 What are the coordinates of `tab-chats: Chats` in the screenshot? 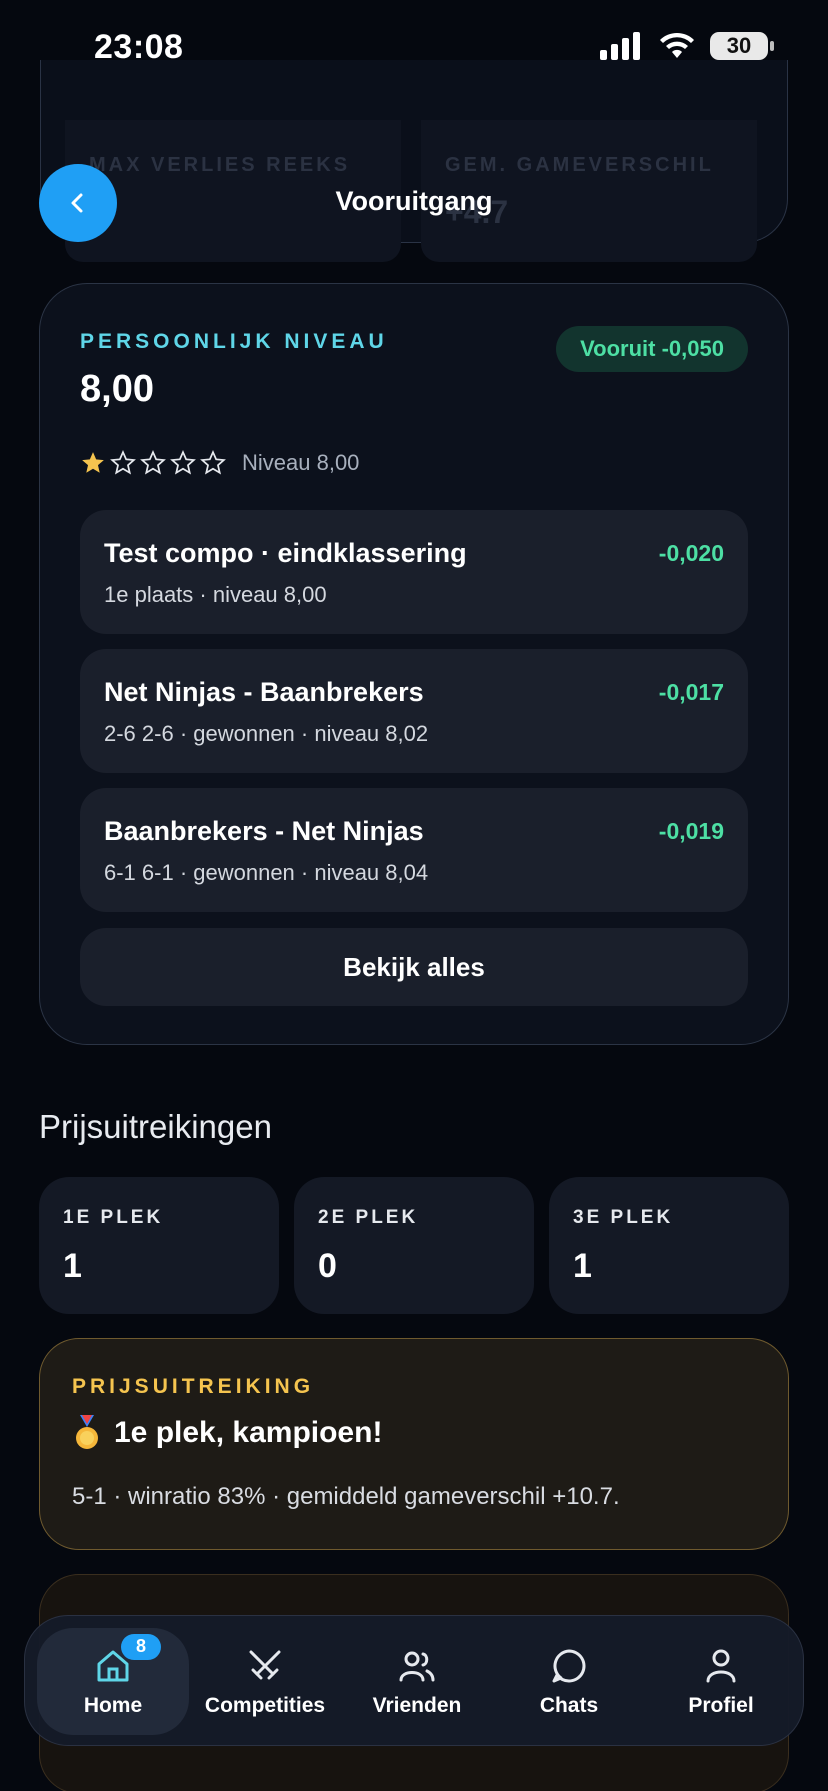 It's located at (569, 1681).